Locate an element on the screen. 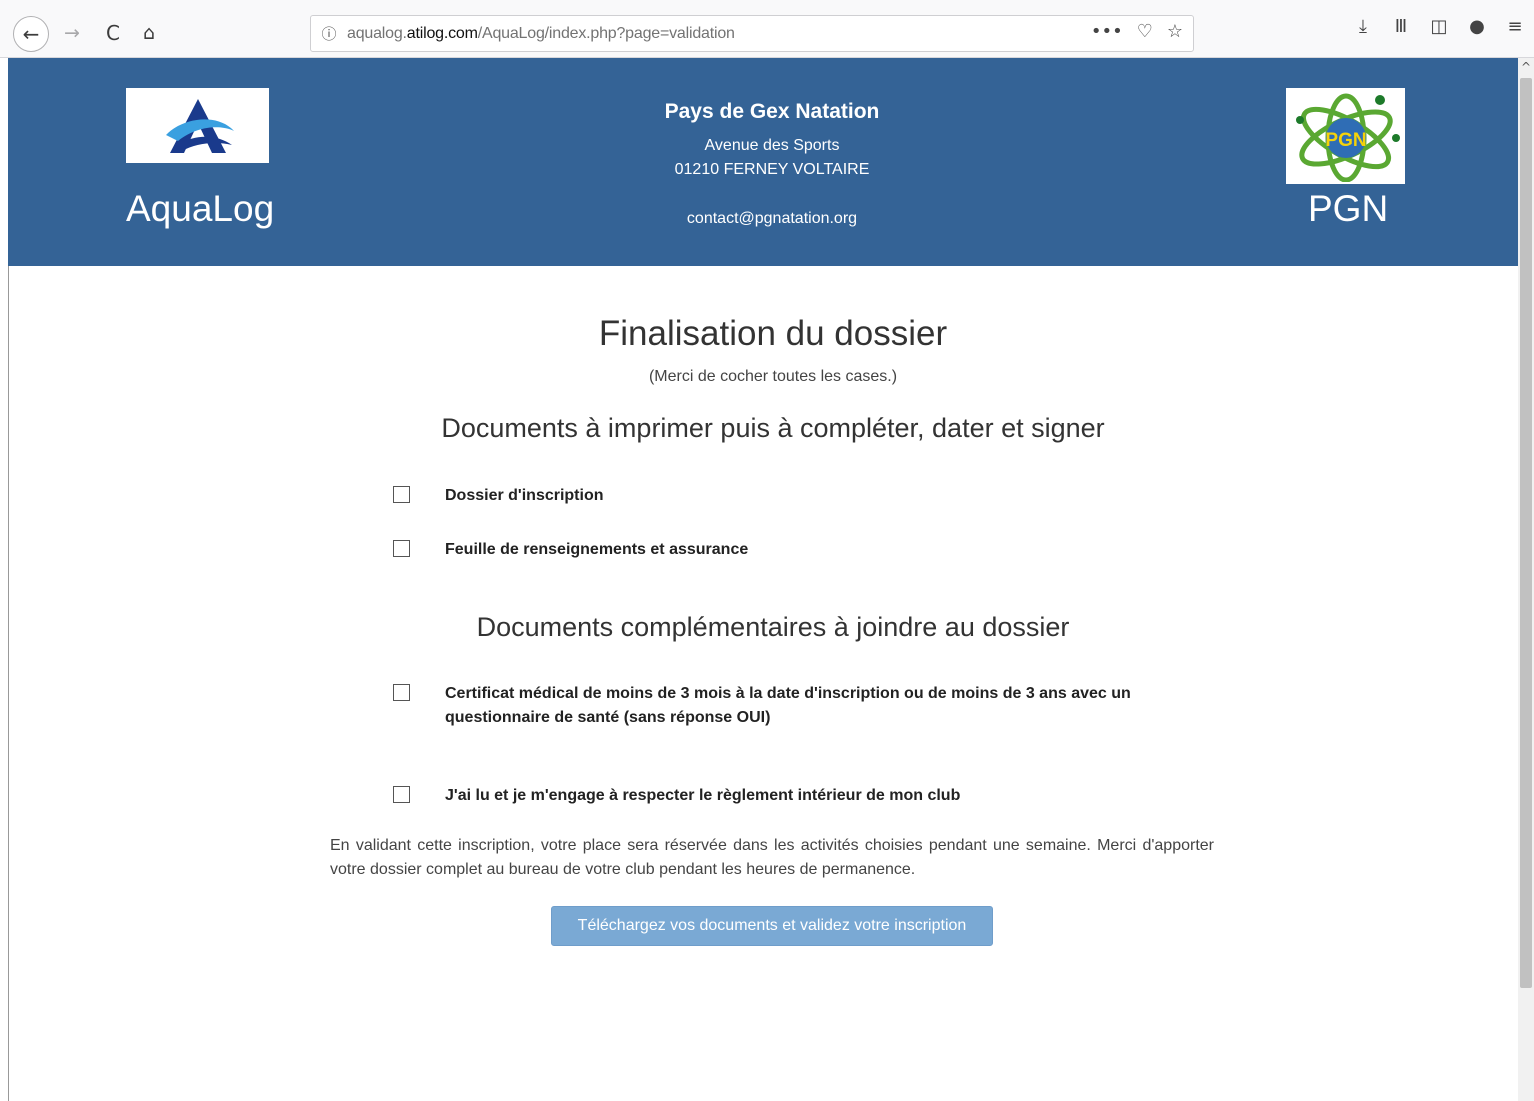 The height and width of the screenshot is (1101, 1534). feuille-renseignements-checkbox is located at coordinates (401, 548).